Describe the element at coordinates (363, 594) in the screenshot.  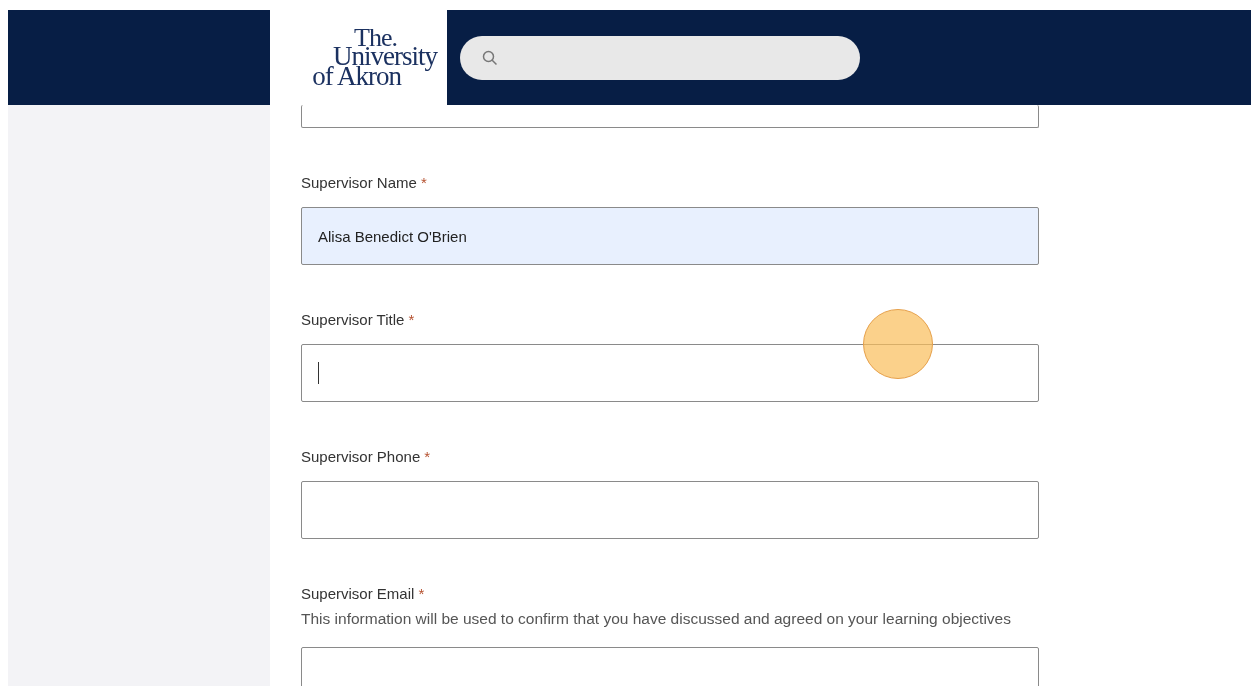
I see `field-label: Supervisor Email *` at that location.